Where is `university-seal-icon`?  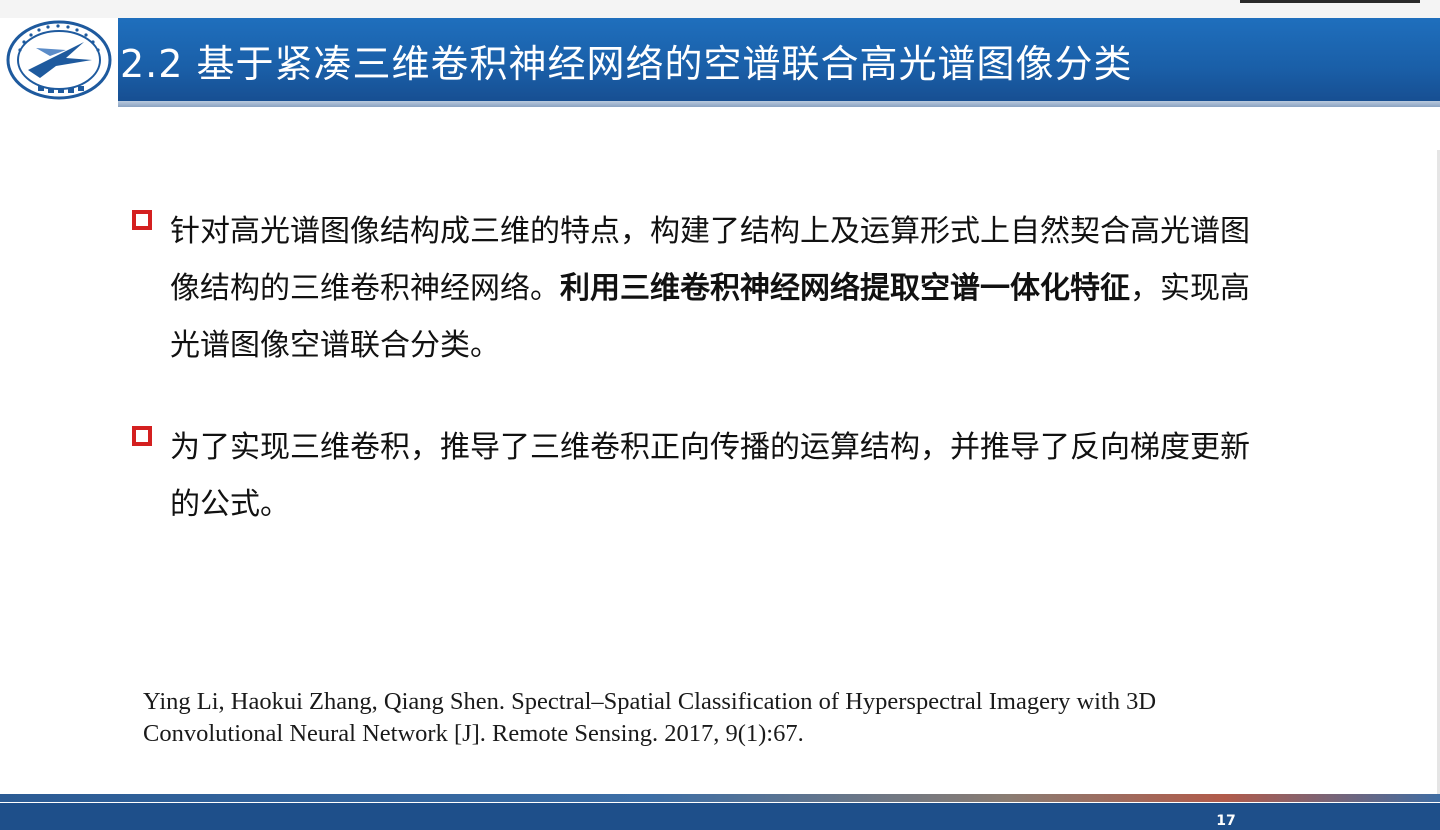 university-seal-icon is located at coordinates (59, 60).